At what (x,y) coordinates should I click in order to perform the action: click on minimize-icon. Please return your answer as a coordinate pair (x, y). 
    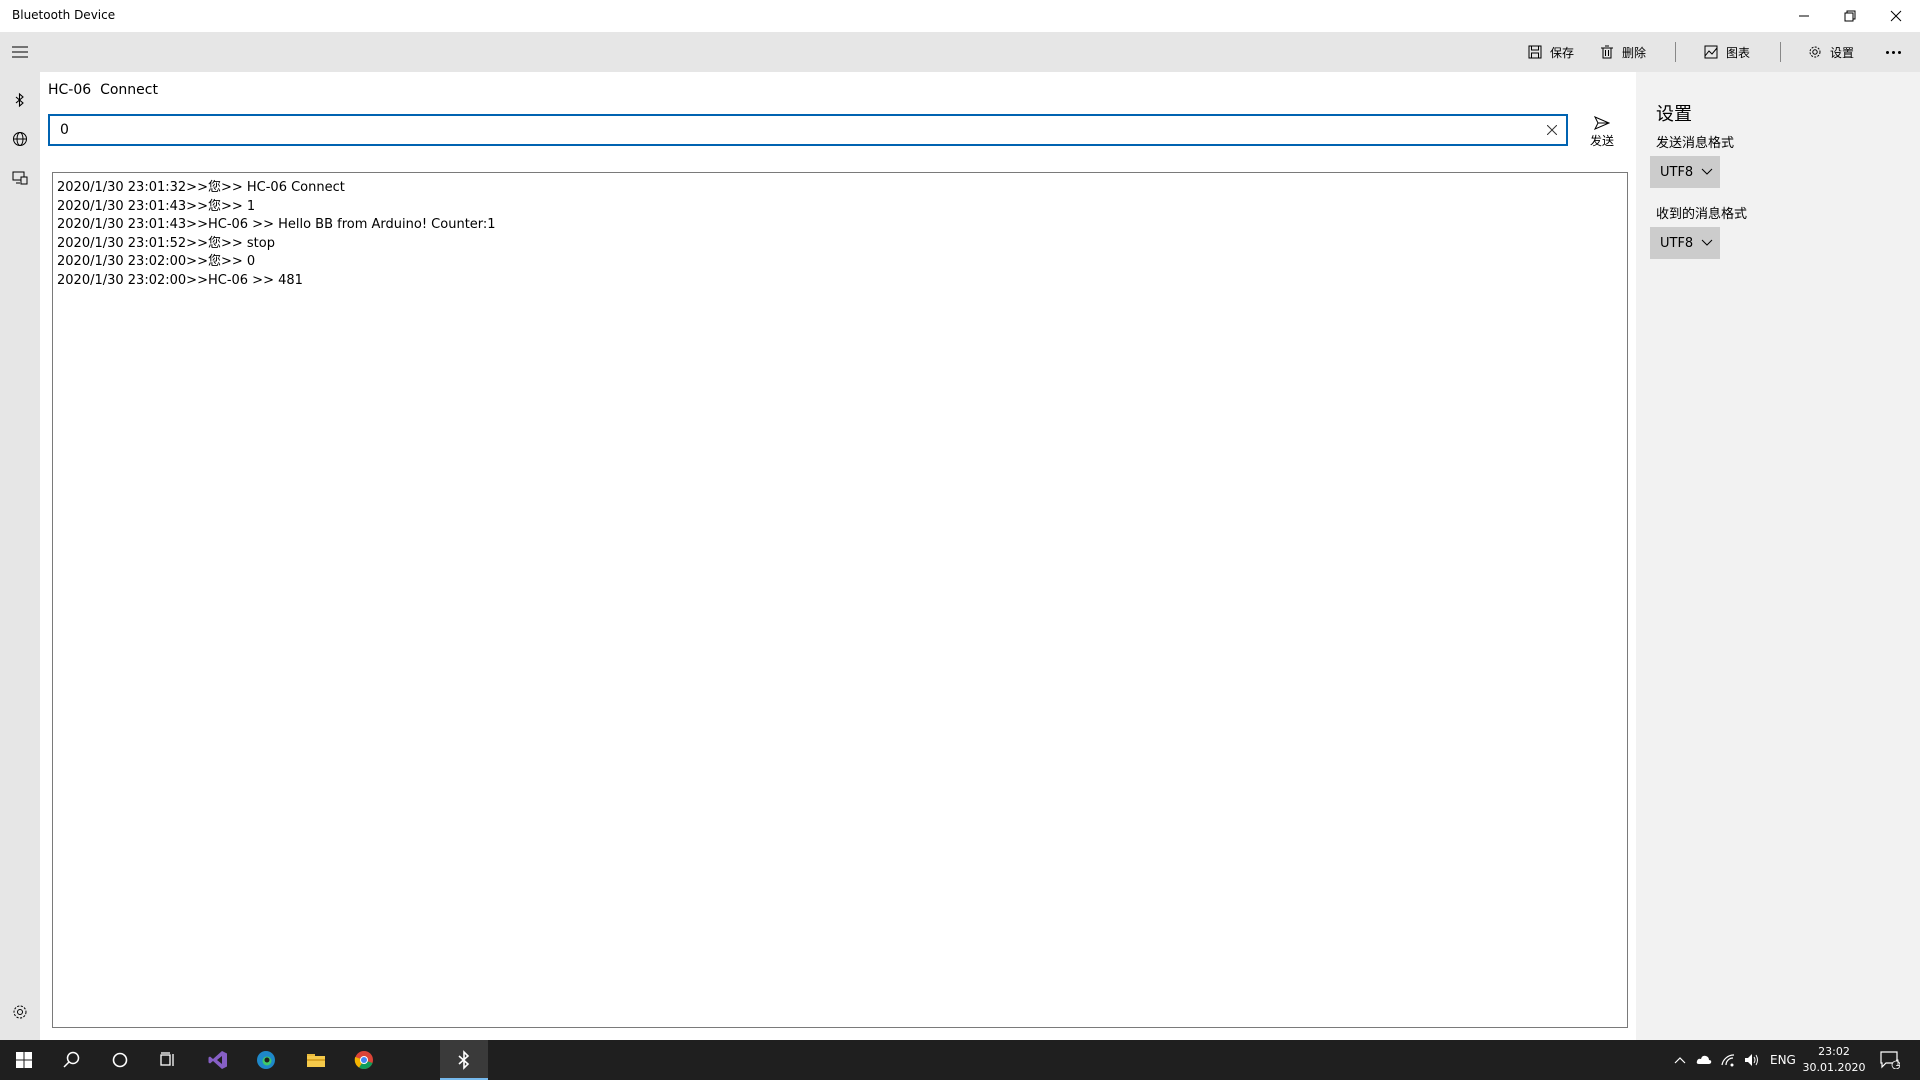
    Looking at the image, I should click on (1804, 16).